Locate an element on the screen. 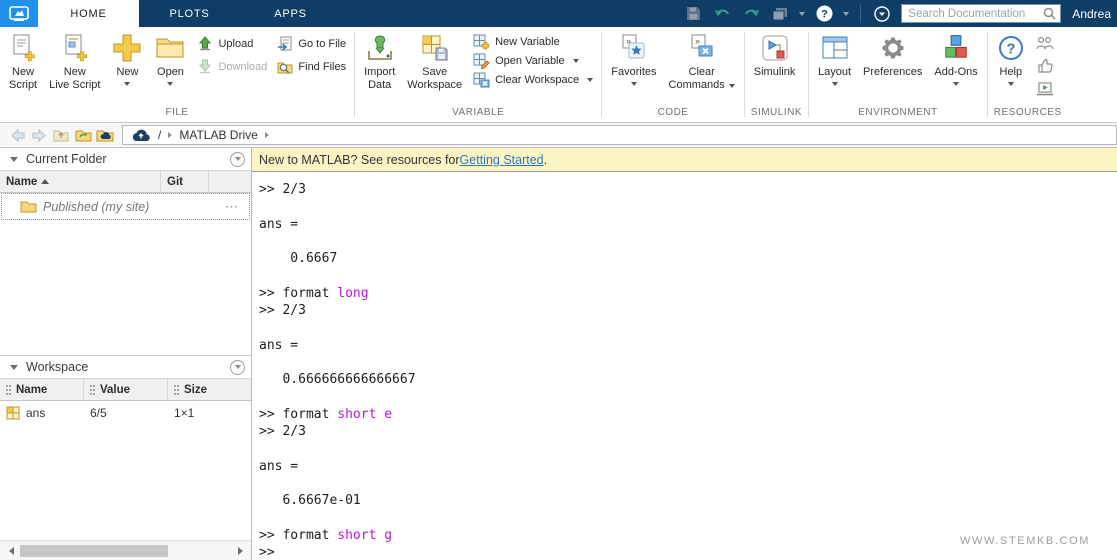  upload-button: Upload is located at coordinates (232, 44).